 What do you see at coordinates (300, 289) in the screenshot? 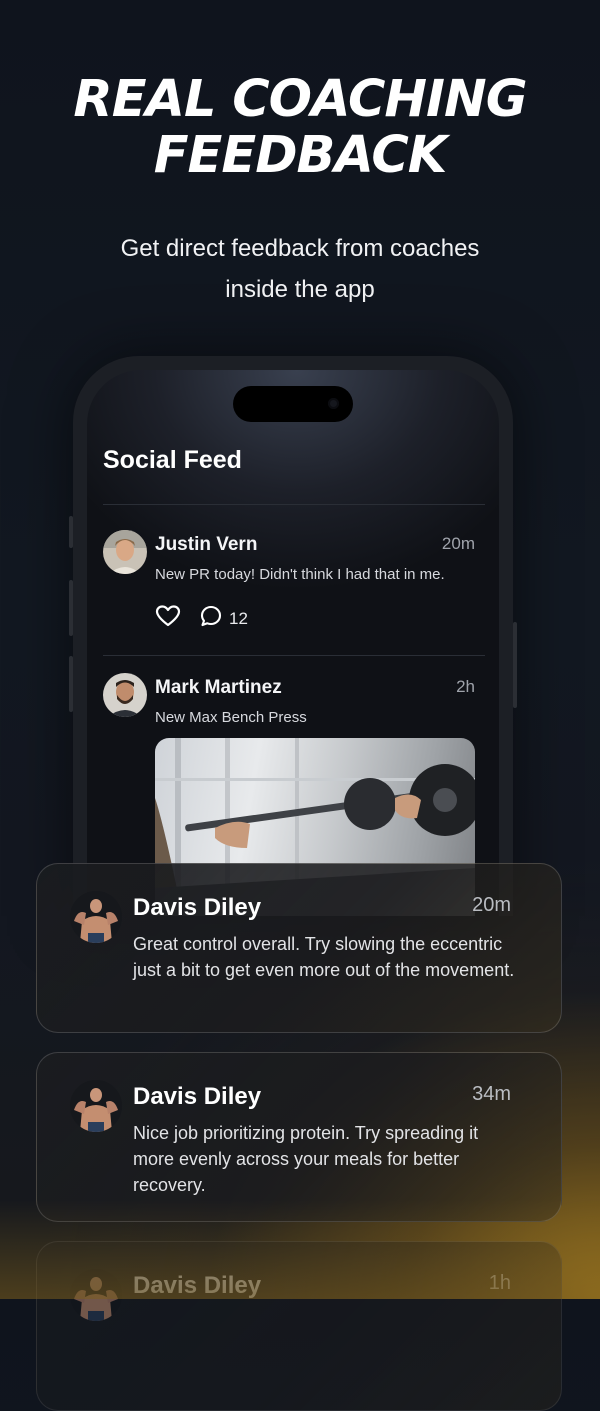
I see `hero-subtitle-line-2: inside the app` at bounding box center [300, 289].